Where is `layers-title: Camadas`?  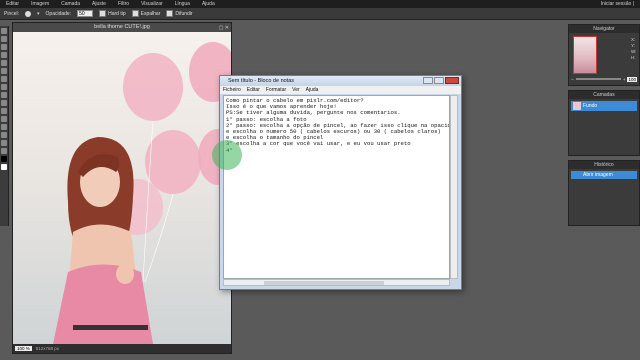 layers-title: Camadas is located at coordinates (604, 95).